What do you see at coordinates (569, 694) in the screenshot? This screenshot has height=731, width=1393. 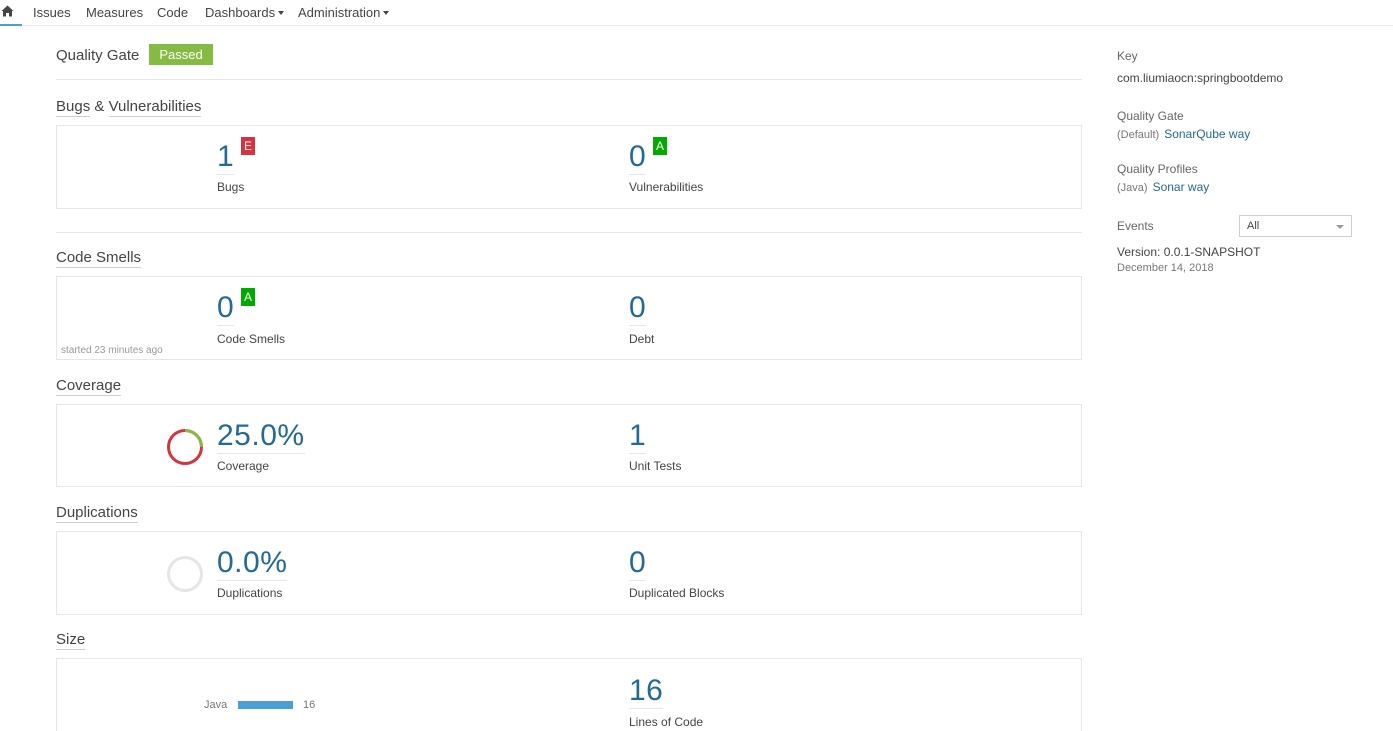 I see `size-card: Java 16 16 Lines of Code` at bounding box center [569, 694].